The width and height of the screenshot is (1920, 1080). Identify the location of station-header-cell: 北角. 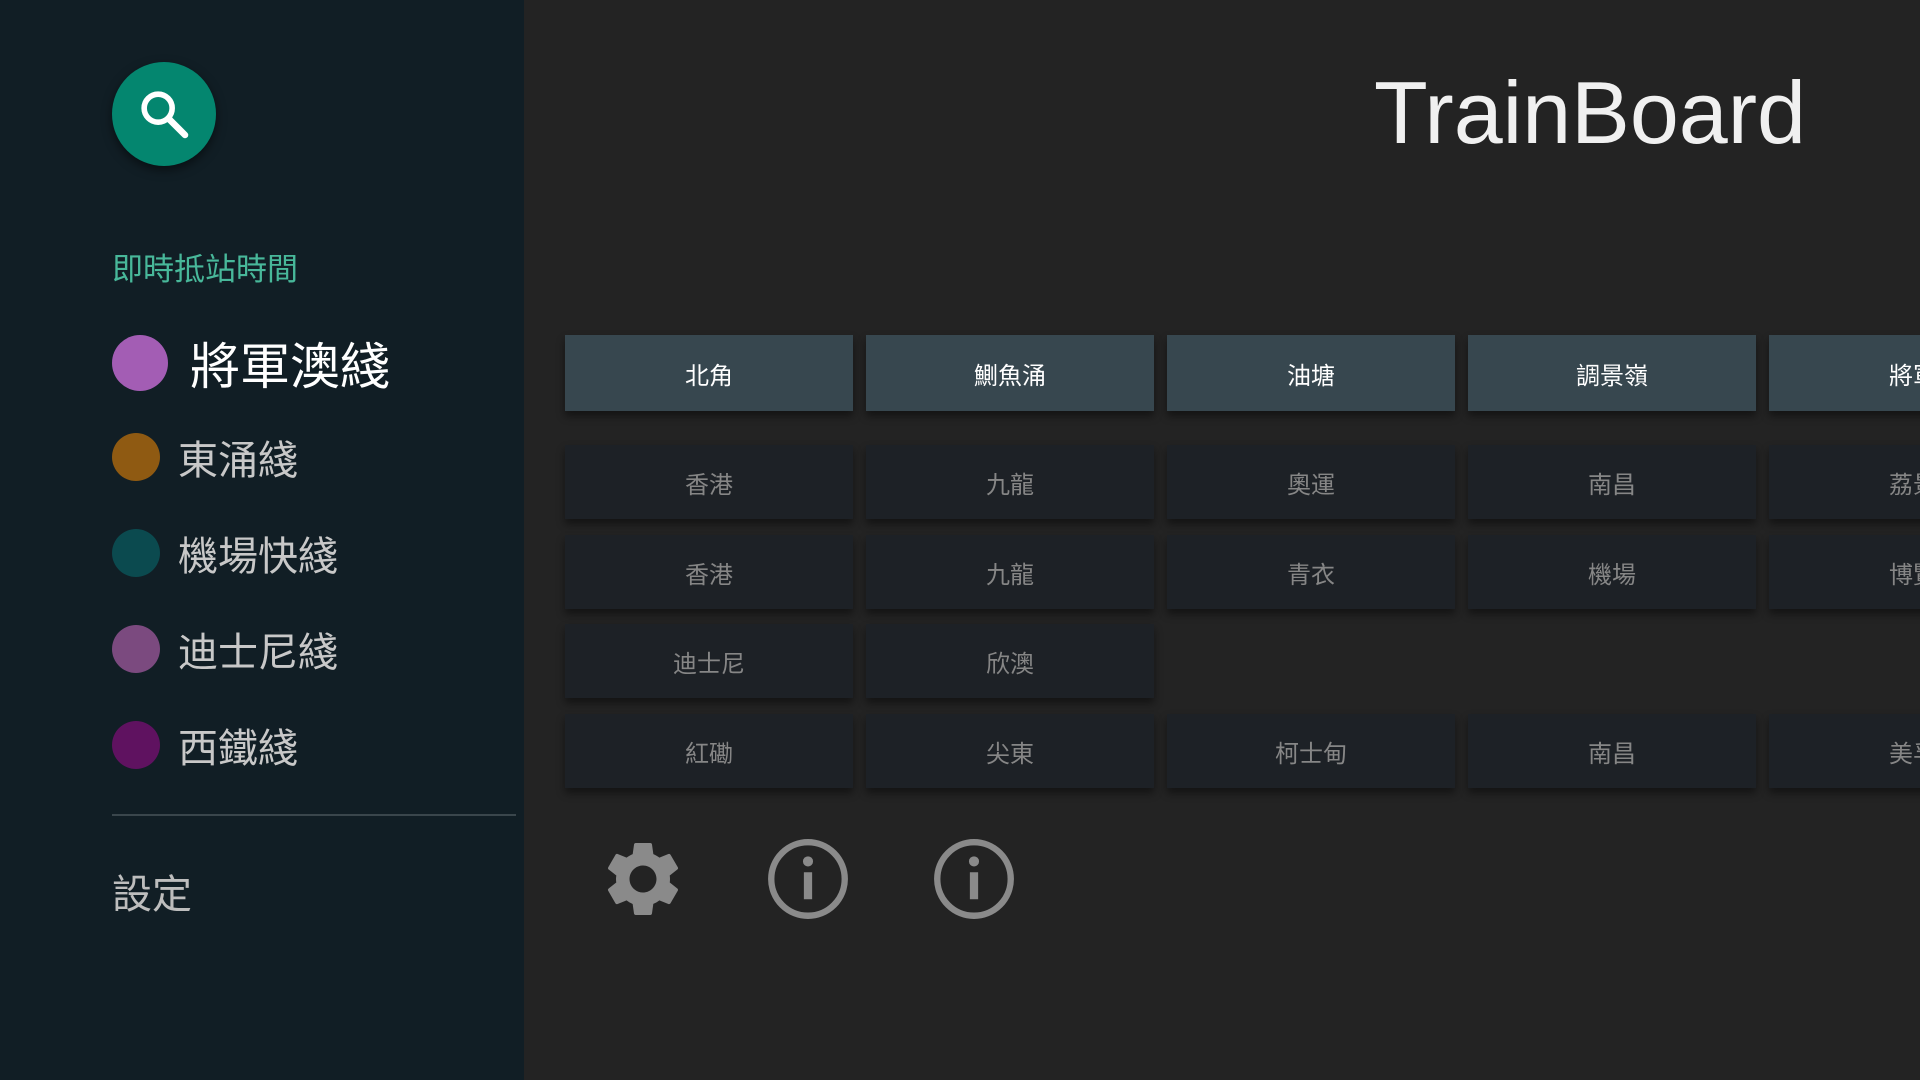
(709, 373).